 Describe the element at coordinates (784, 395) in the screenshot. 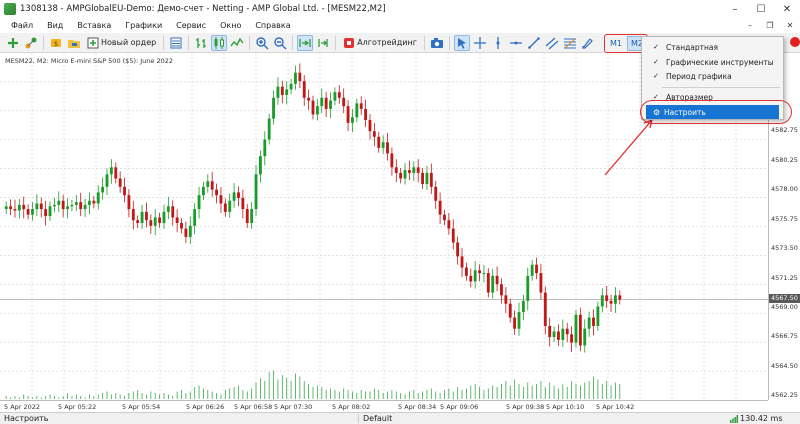

I see `price-tick: 4562.25` at that location.